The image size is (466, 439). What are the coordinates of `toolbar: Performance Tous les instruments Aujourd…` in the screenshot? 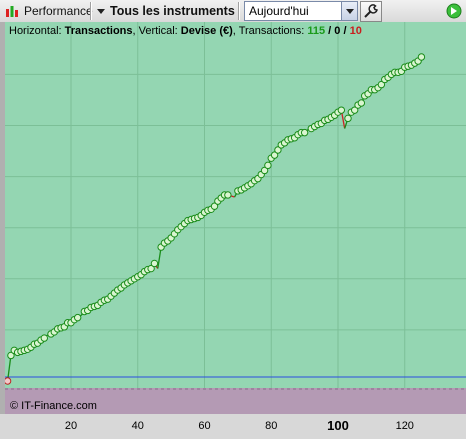 It's located at (233, 11).